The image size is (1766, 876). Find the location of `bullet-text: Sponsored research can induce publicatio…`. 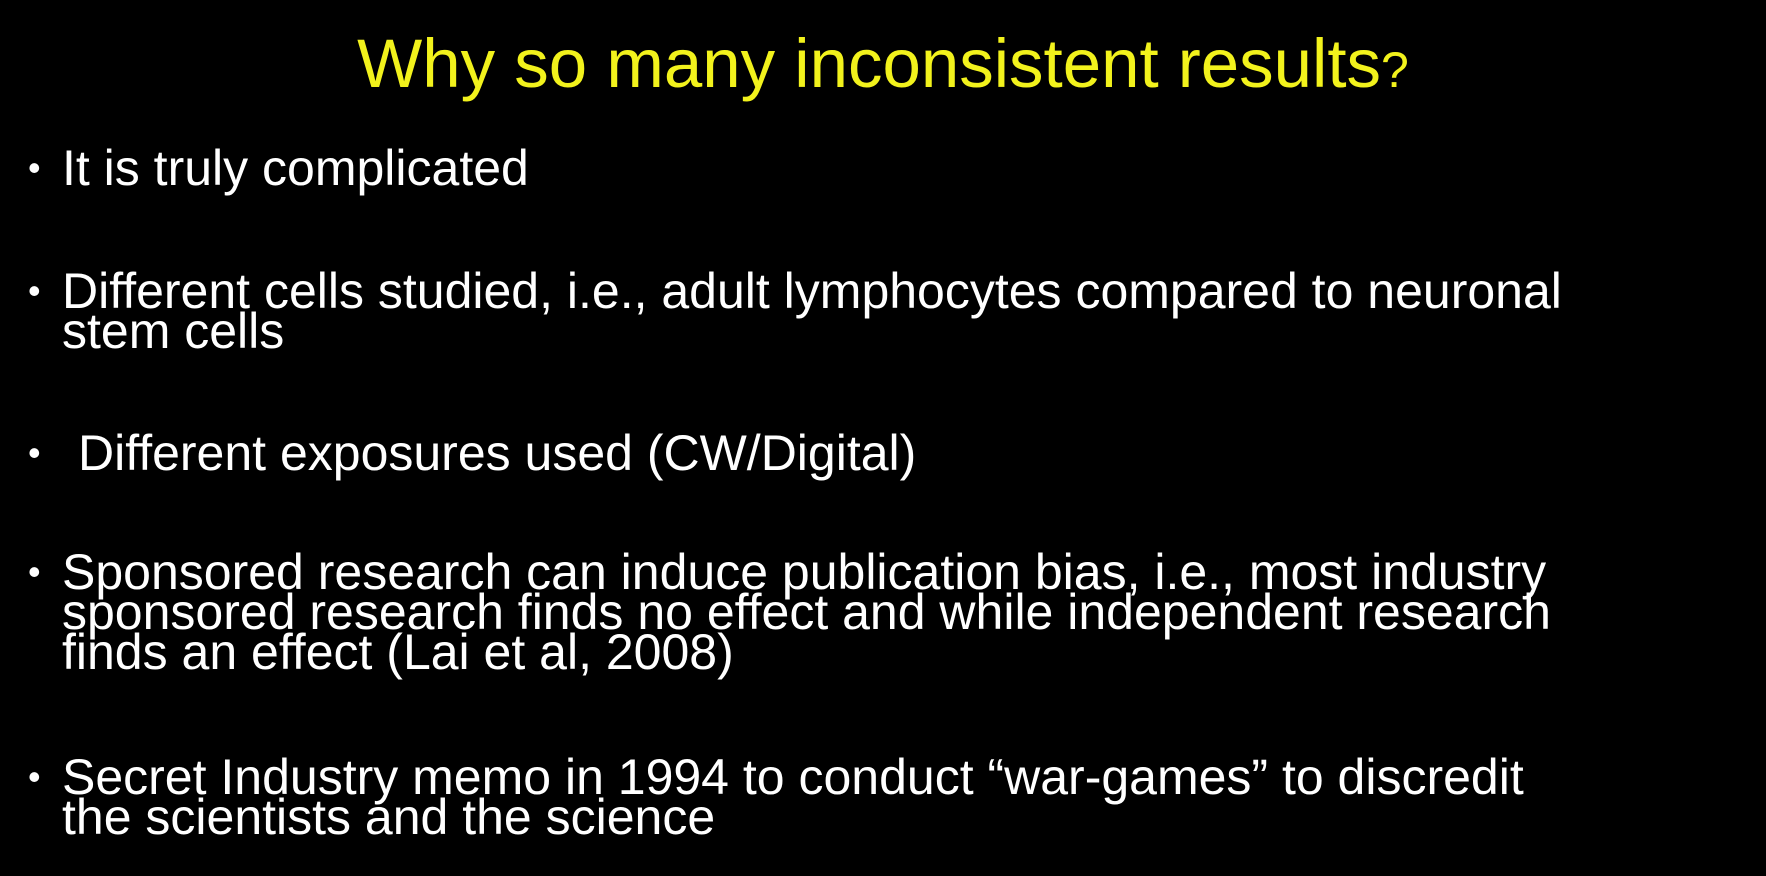

bullet-text: Sponsored research can induce publicatio… is located at coordinates (806, 612).